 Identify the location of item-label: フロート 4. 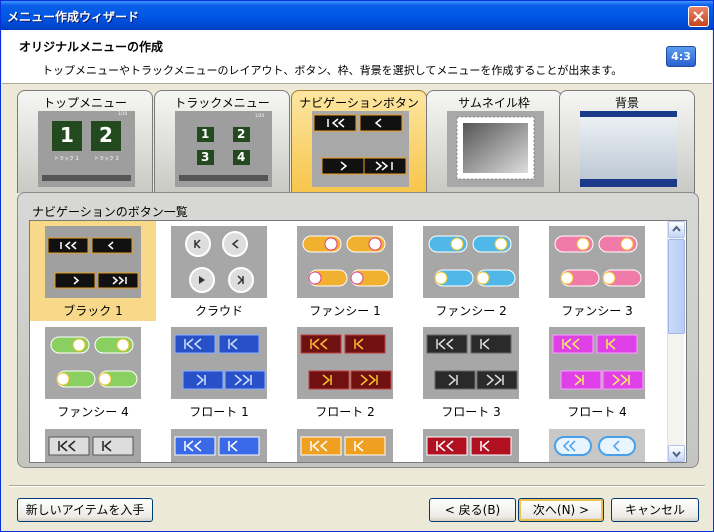
(597, 412).